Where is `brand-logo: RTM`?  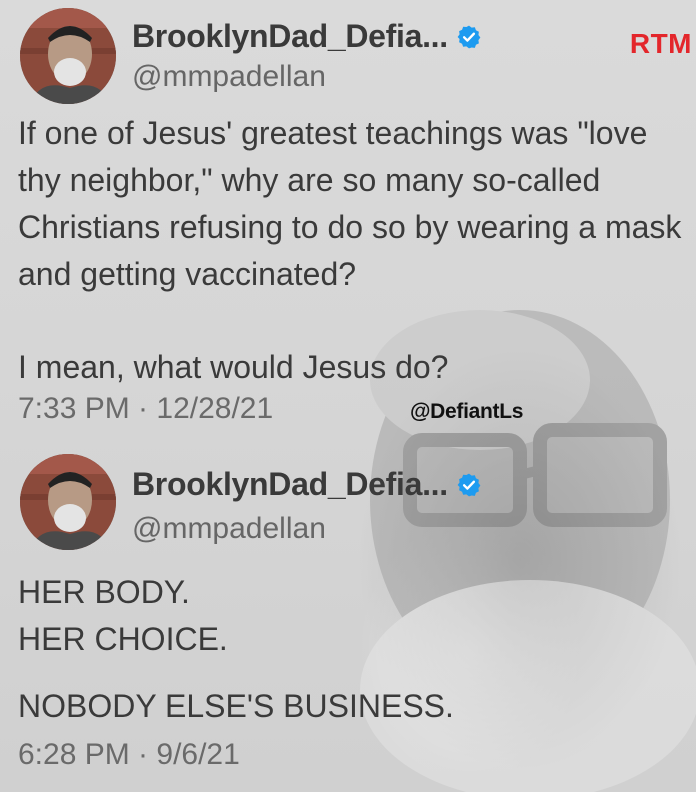
brand-logo: RTM is located at coordinates (660, 43).